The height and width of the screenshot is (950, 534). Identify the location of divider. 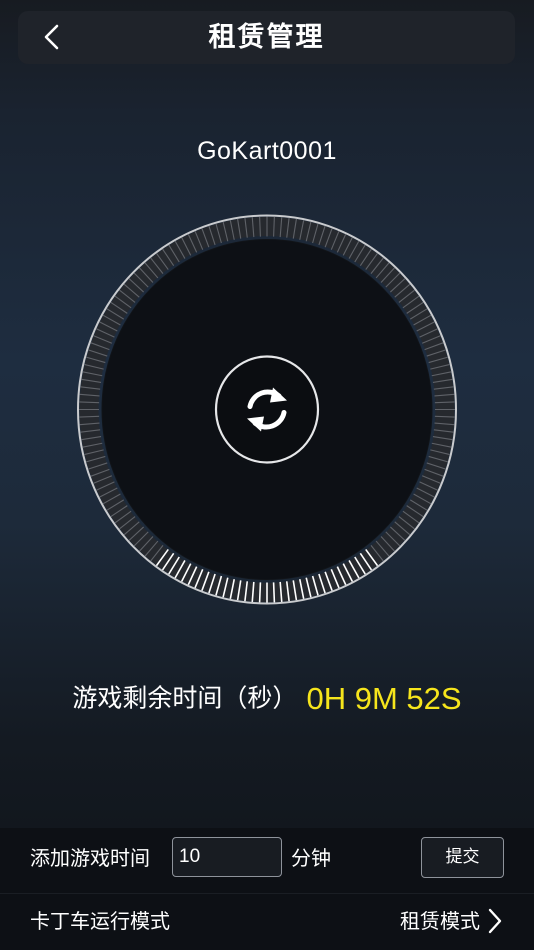
(267, 893).